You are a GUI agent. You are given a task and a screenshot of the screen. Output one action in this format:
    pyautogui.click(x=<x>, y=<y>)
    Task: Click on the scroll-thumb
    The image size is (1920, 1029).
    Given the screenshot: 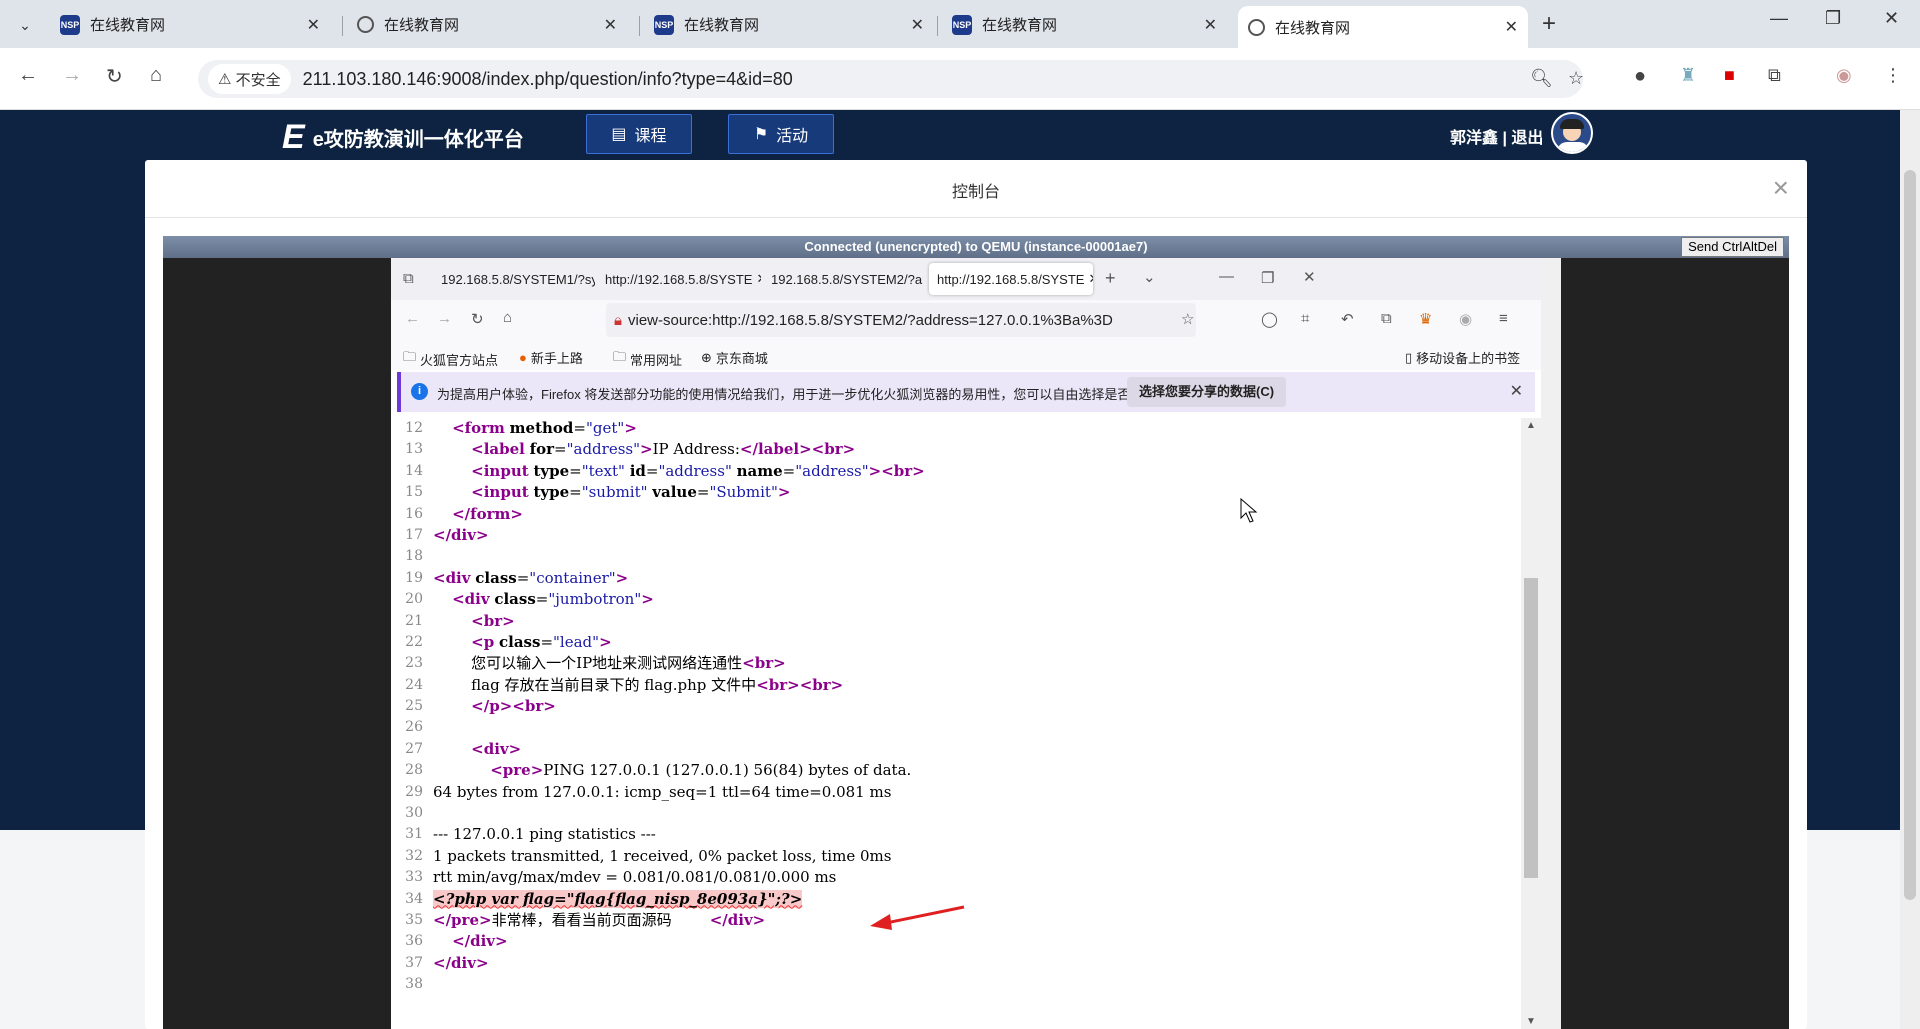 What is the action you would take?
    pyautogui.click(x=1531, y=728)
    